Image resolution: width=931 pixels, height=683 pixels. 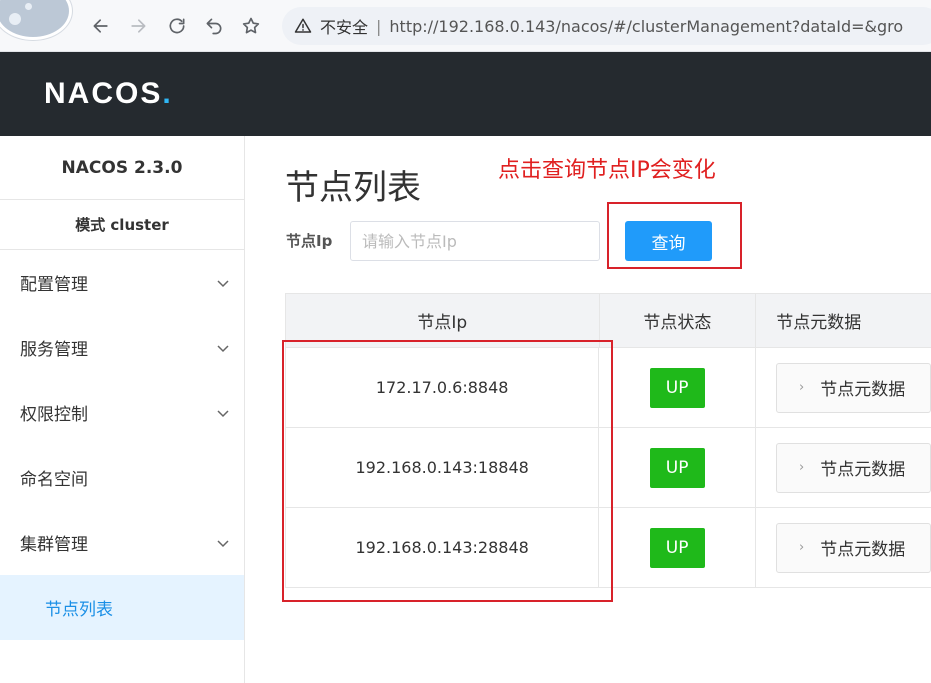 I want to click on sidebar-version: NACOS 2.3.0, so click(x=122, y=168).